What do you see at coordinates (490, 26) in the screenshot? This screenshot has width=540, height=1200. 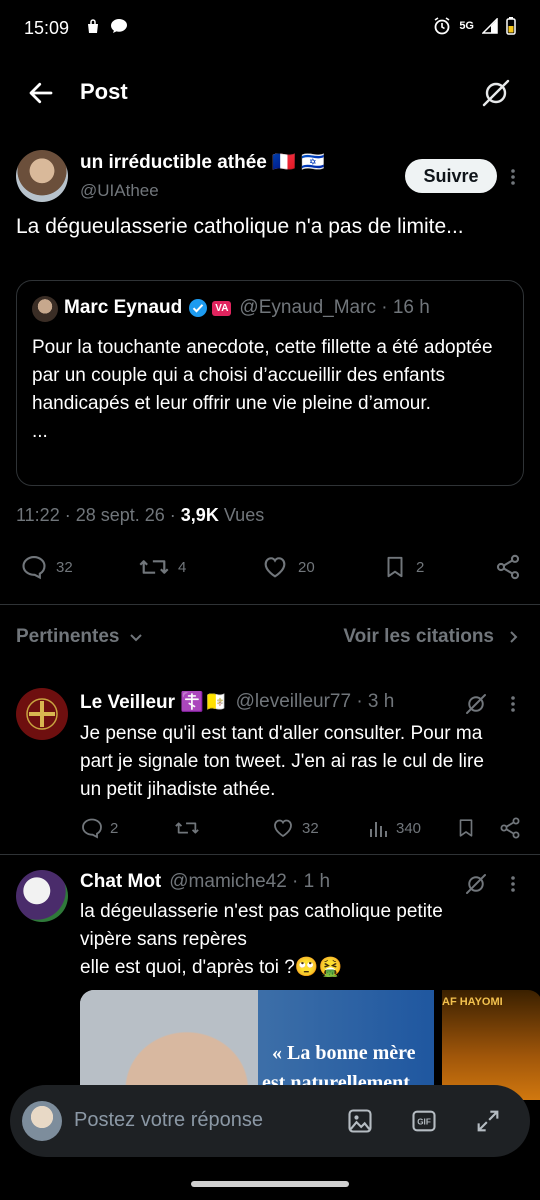 I see `signal-icon` at bounding box center [490, 26].